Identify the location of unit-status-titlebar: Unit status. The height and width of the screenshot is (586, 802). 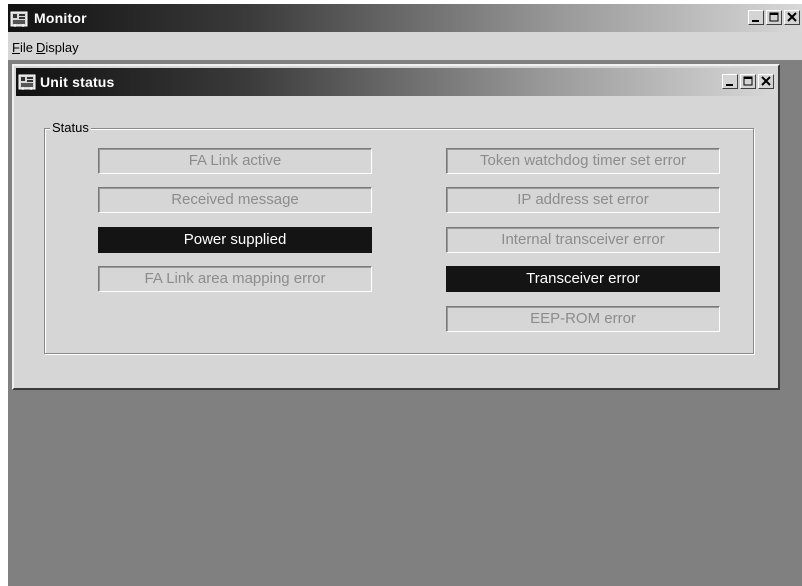
(396, 82).